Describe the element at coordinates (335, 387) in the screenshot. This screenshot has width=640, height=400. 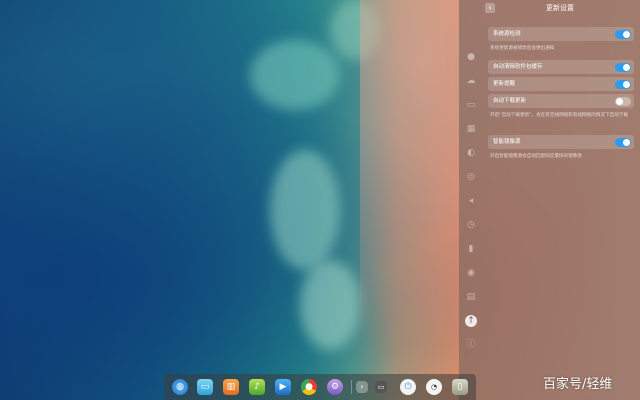
I see `settings-icon: ⚙` at that location.